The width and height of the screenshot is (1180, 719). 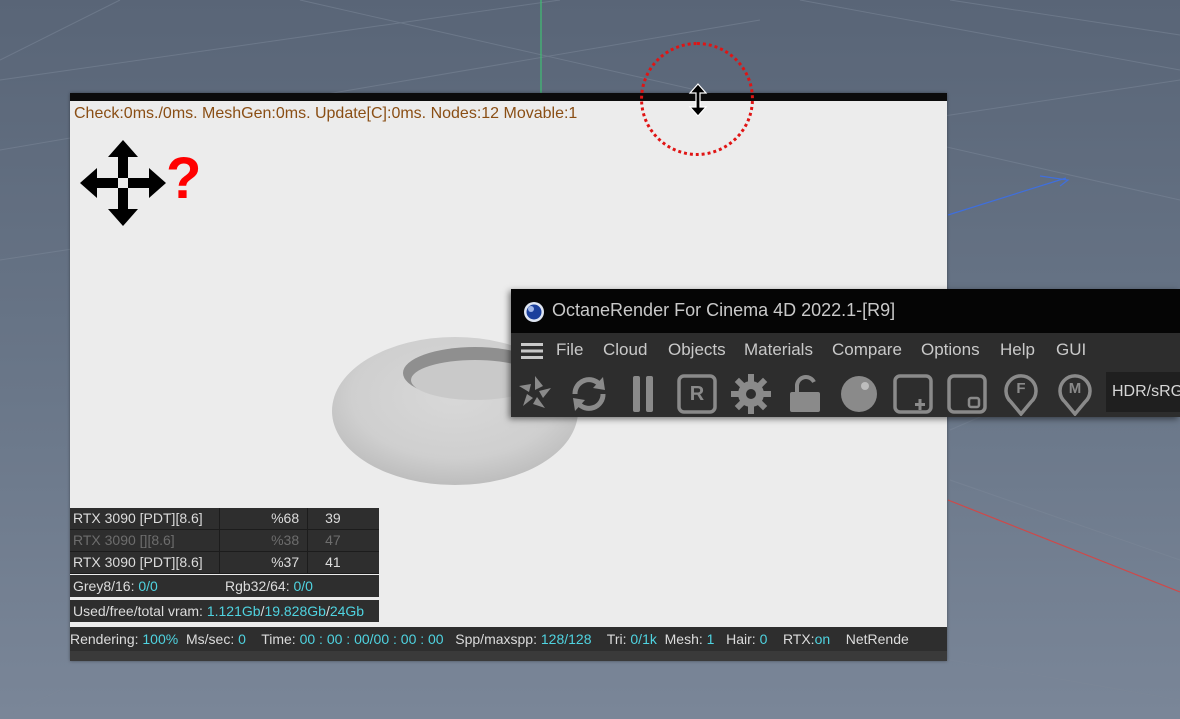 What do you see at coordinates (1143, 392) in the screenshot?
I see `color-space-dropdown: HDR/sRG` at bounding box center [1143, 392].